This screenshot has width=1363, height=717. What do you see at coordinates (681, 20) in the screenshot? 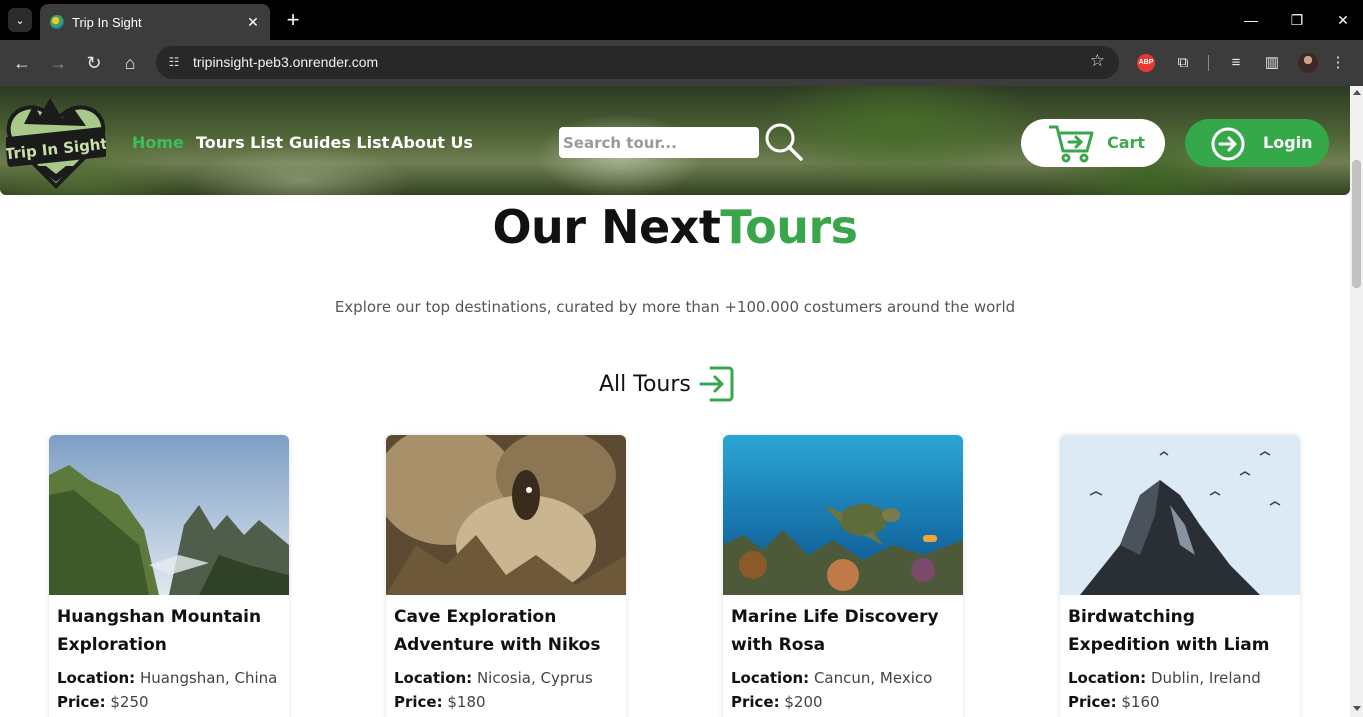
I see `browser-tab-strip: ⌄ Trip In Sight ✕ + — ❐ ✕` at bounding box center [681, 20].